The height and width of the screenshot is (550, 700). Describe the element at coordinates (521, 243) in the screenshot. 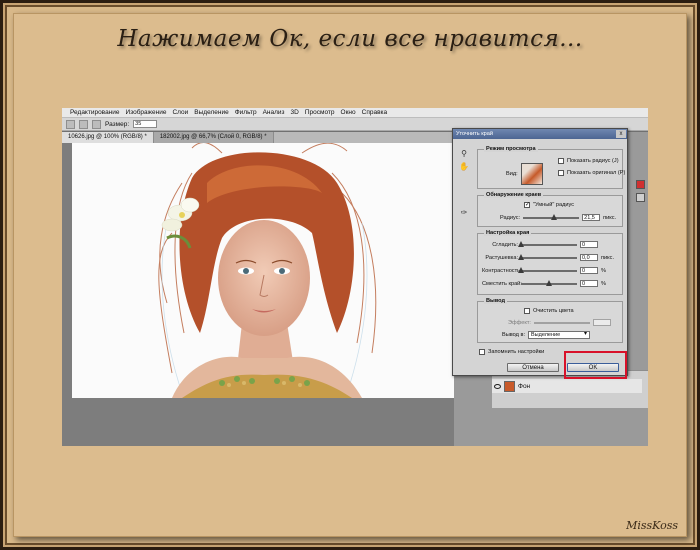

I see `smooth-knob` at that location.